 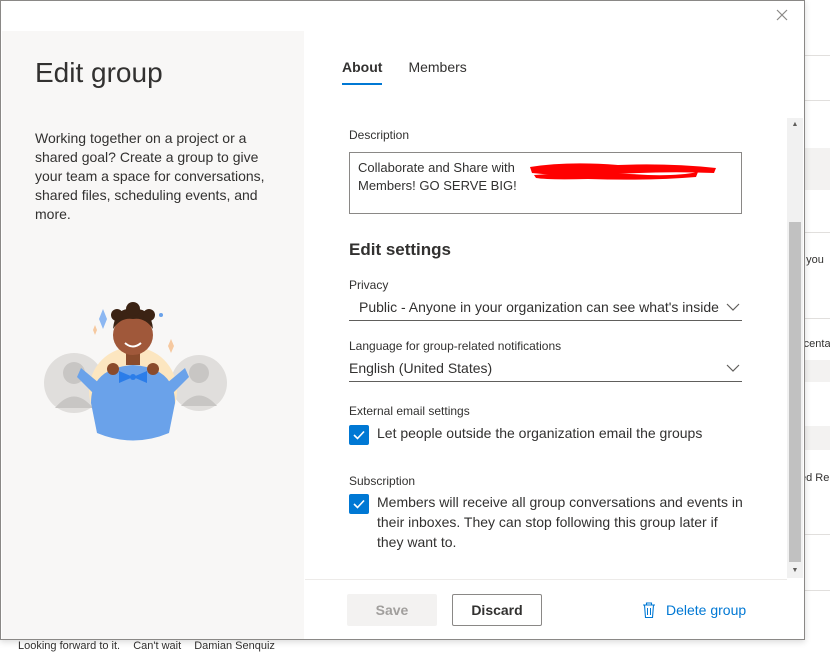 I want to click on background-page, so click(x=817, y=329).